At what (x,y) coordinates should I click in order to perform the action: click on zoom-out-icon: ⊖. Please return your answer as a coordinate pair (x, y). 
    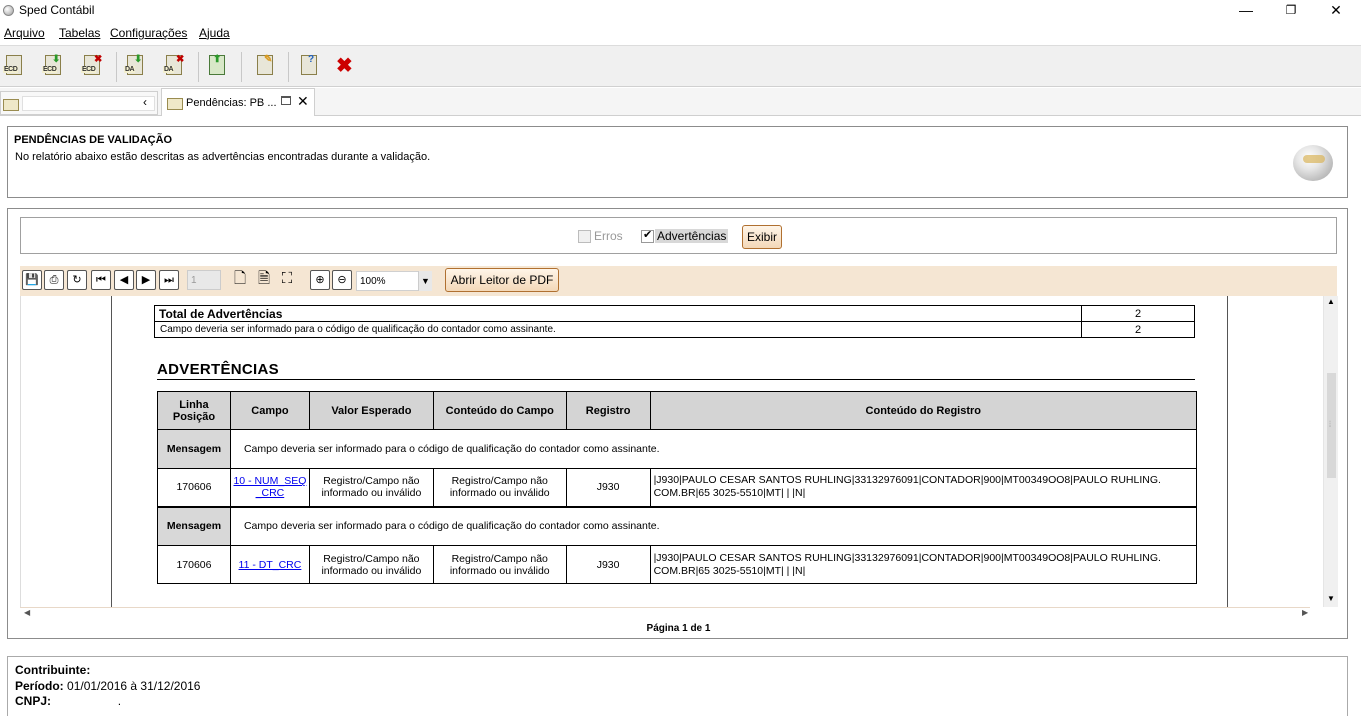
    Looking at the image, I should click on (342, 280).